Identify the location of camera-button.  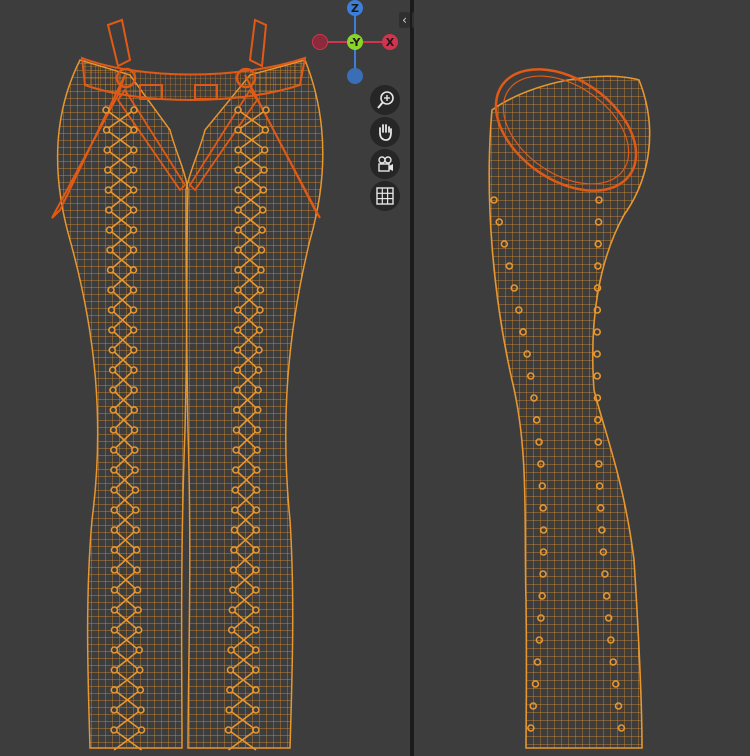
(385, 164).